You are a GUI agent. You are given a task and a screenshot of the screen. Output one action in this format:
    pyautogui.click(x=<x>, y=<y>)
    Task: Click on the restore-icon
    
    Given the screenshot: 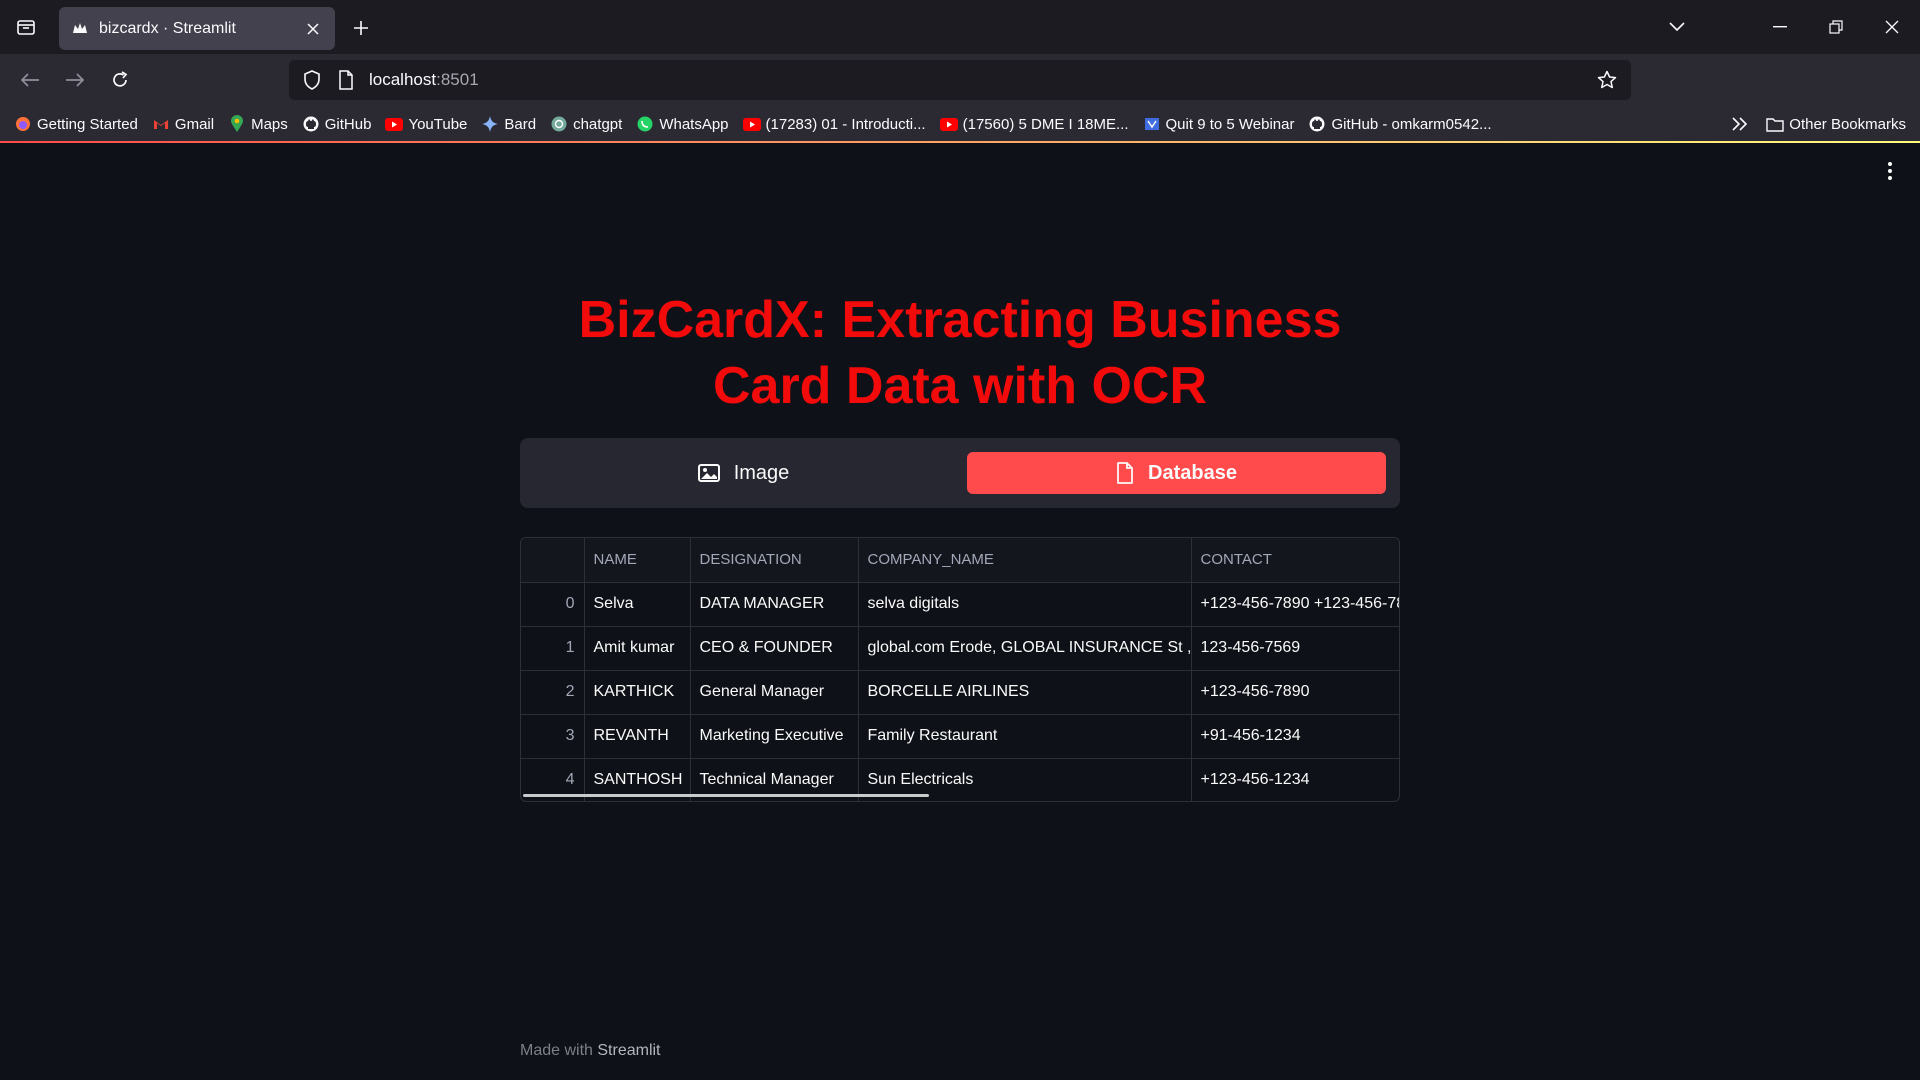 What is the action you would take?
    pyautogui.click(x=1836, y=27)
    